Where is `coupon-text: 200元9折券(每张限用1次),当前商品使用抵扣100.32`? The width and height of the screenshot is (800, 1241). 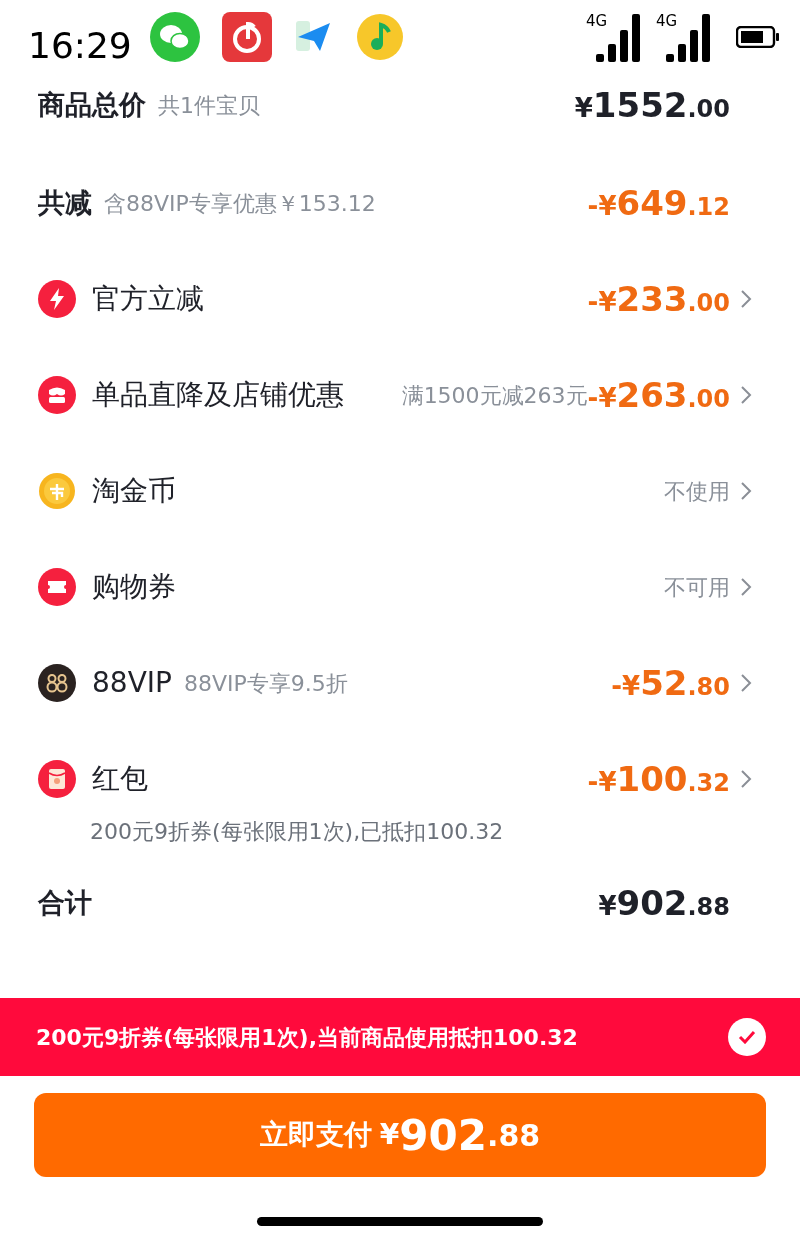
coupon-text: 200元9折券(每张限用1次),当前商品使用抵扣100.32 is located at coordinates (307, 1037).